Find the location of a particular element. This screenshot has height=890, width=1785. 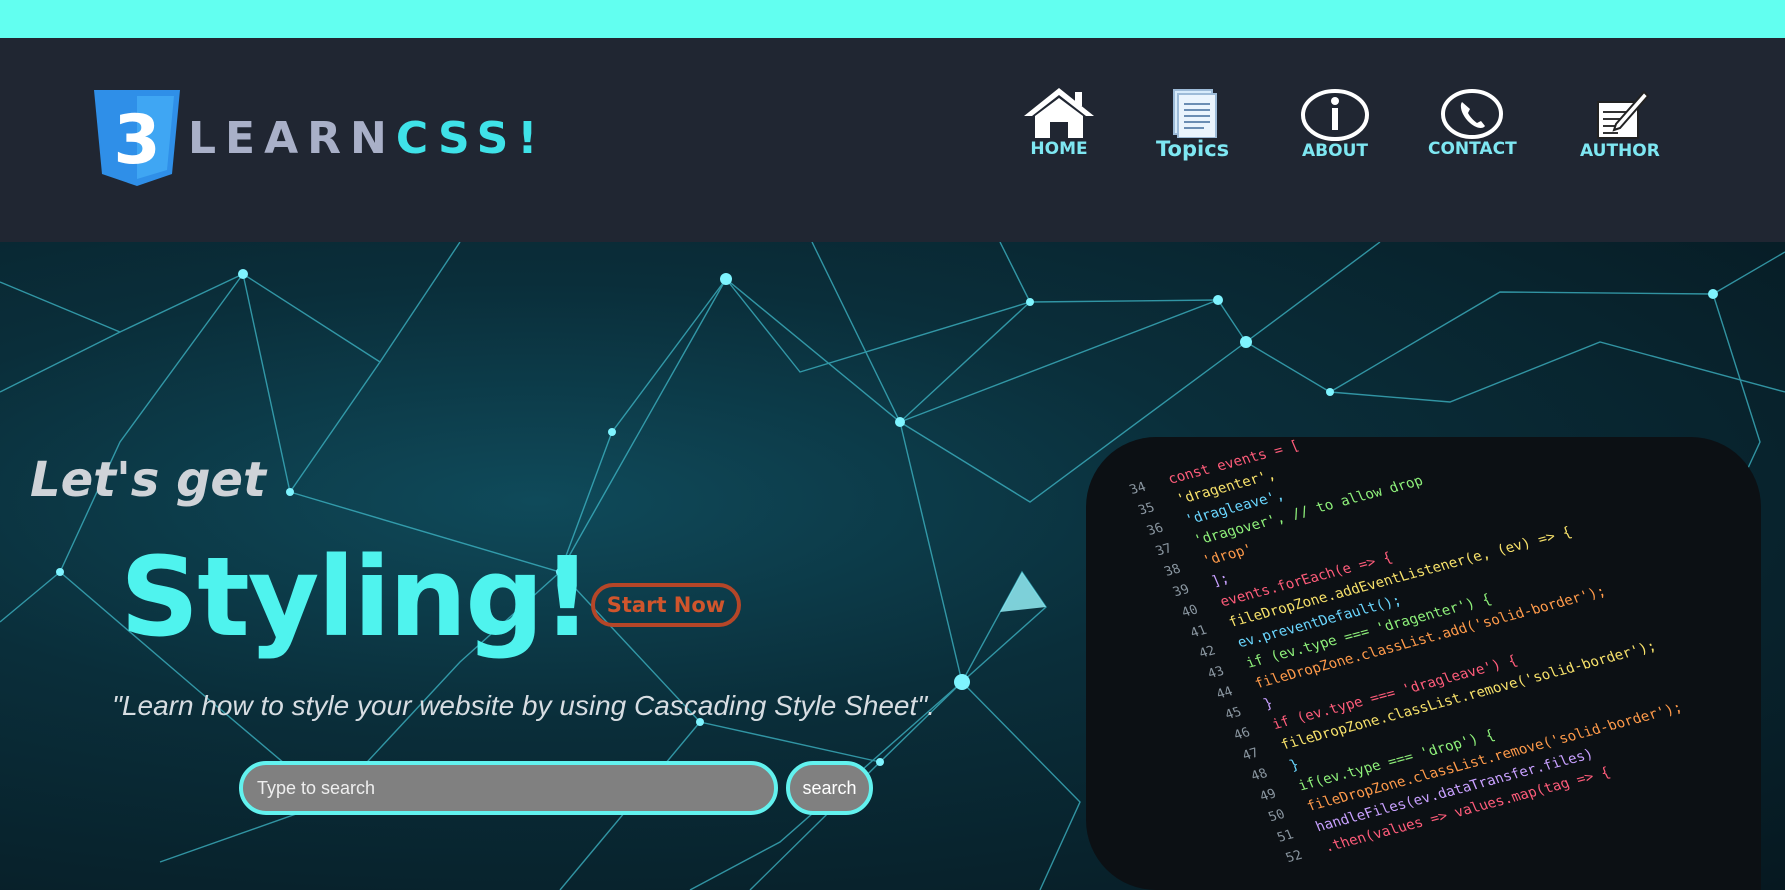

nav-contact-label: CONTACT is located at coordinates (1472, 149).